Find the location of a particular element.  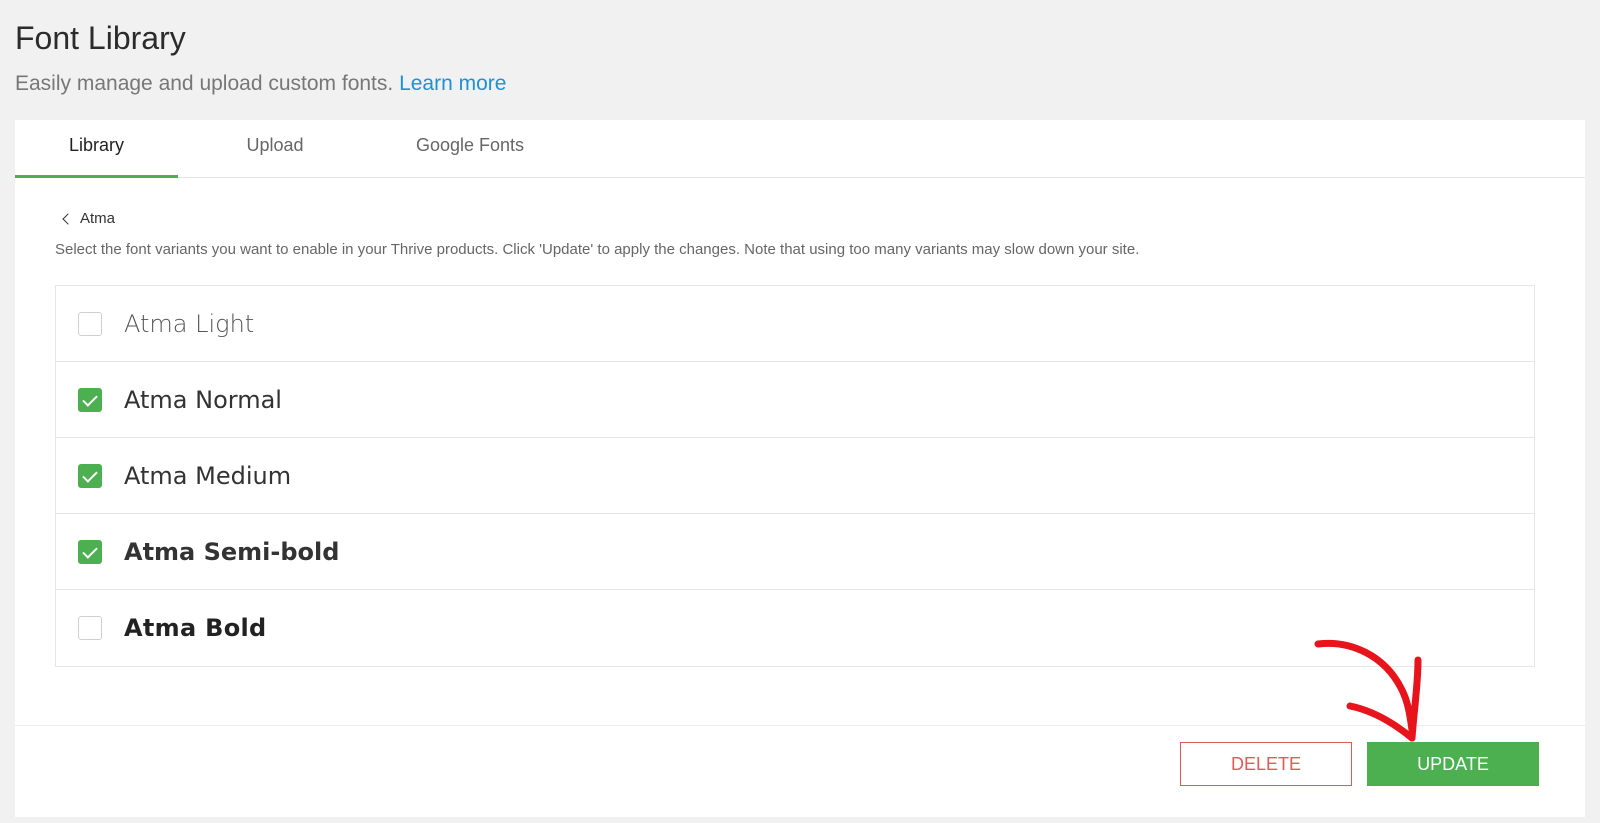

tab-google-fonts: Google Fonts is located at coordinates (470, 149).